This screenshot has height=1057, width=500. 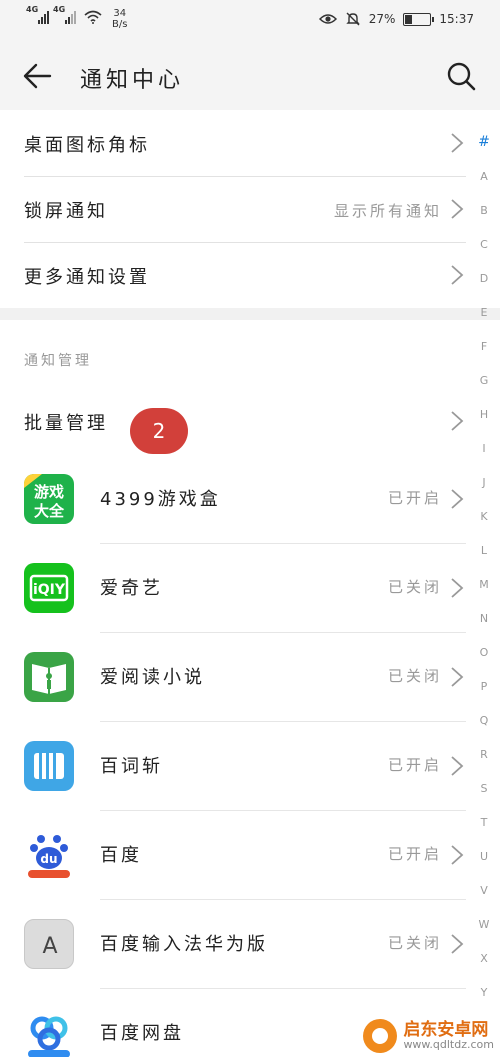 What do you see at coordinates (49, 1032) in the screenshot?
I see `baidu-netdisk-icon` at bounding box center [49, 1032].